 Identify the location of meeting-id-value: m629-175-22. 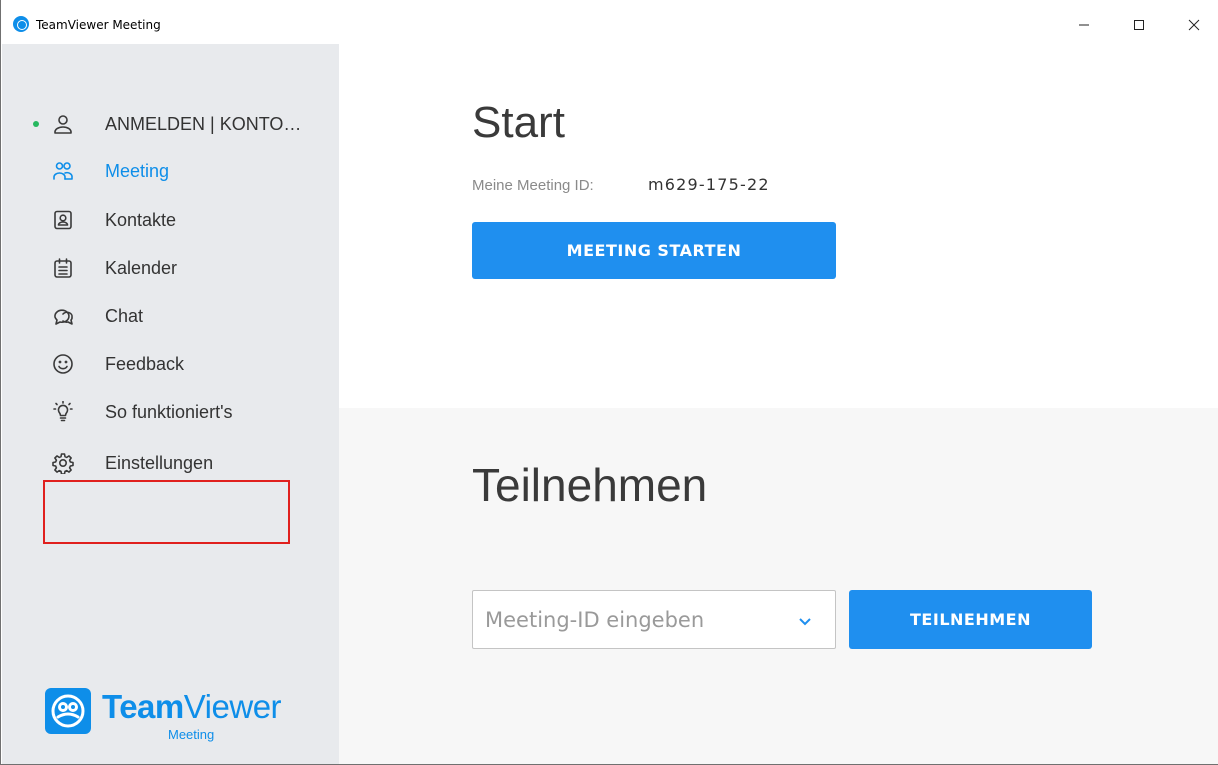
(709, 184).